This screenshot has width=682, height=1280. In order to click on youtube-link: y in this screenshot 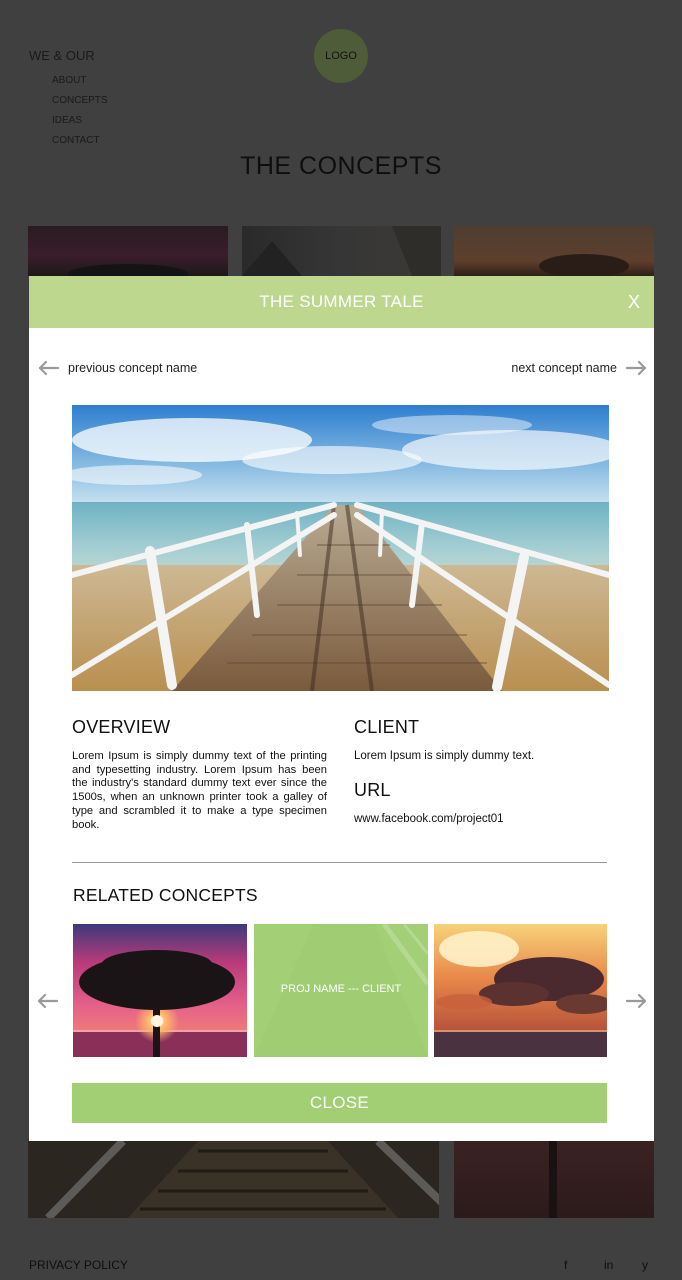, I will do `click(645, 1265)`.